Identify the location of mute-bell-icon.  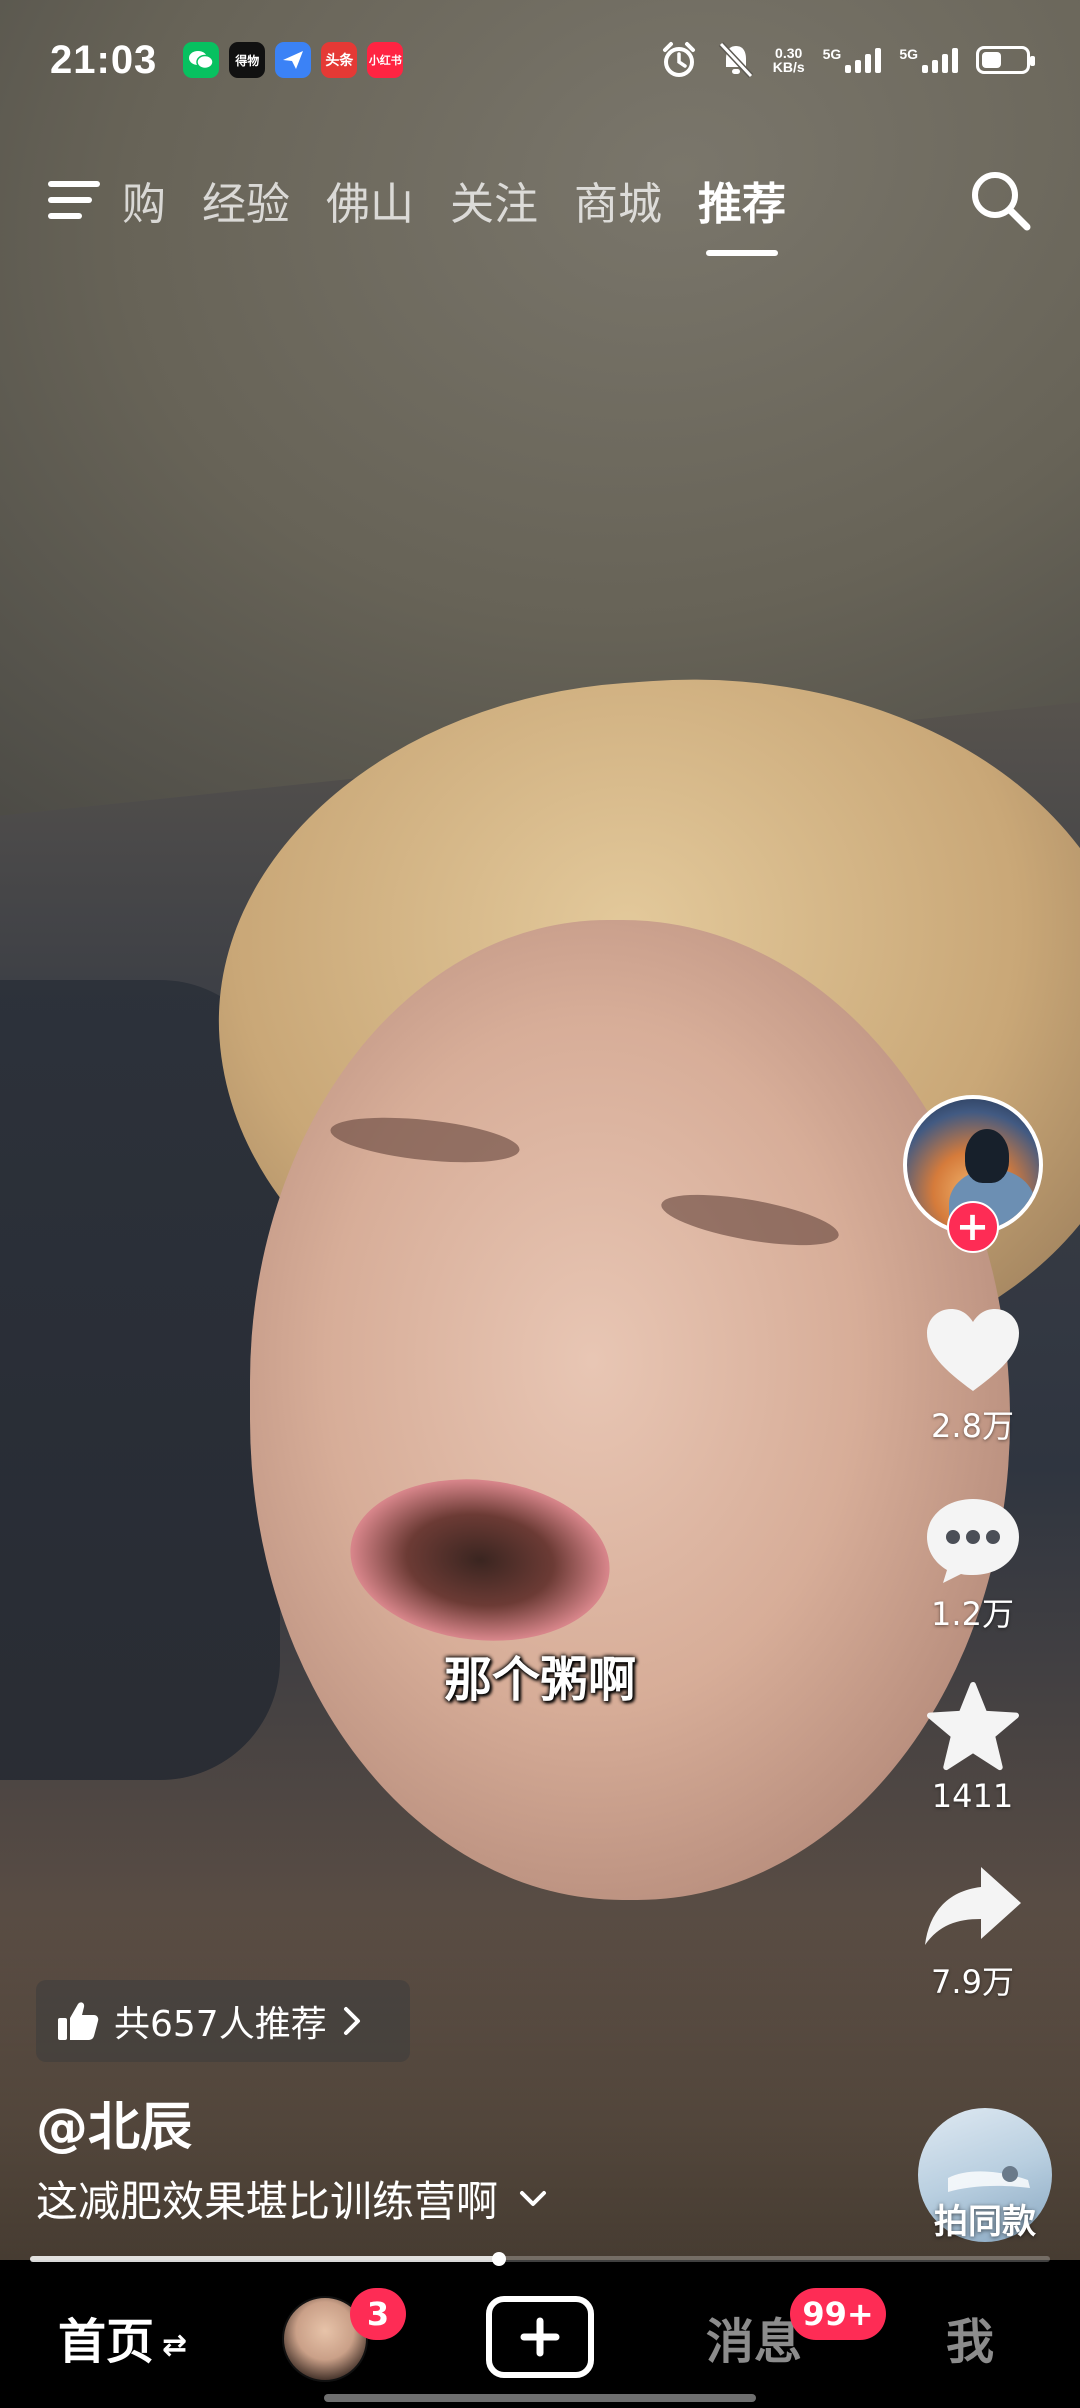
(735, 60).